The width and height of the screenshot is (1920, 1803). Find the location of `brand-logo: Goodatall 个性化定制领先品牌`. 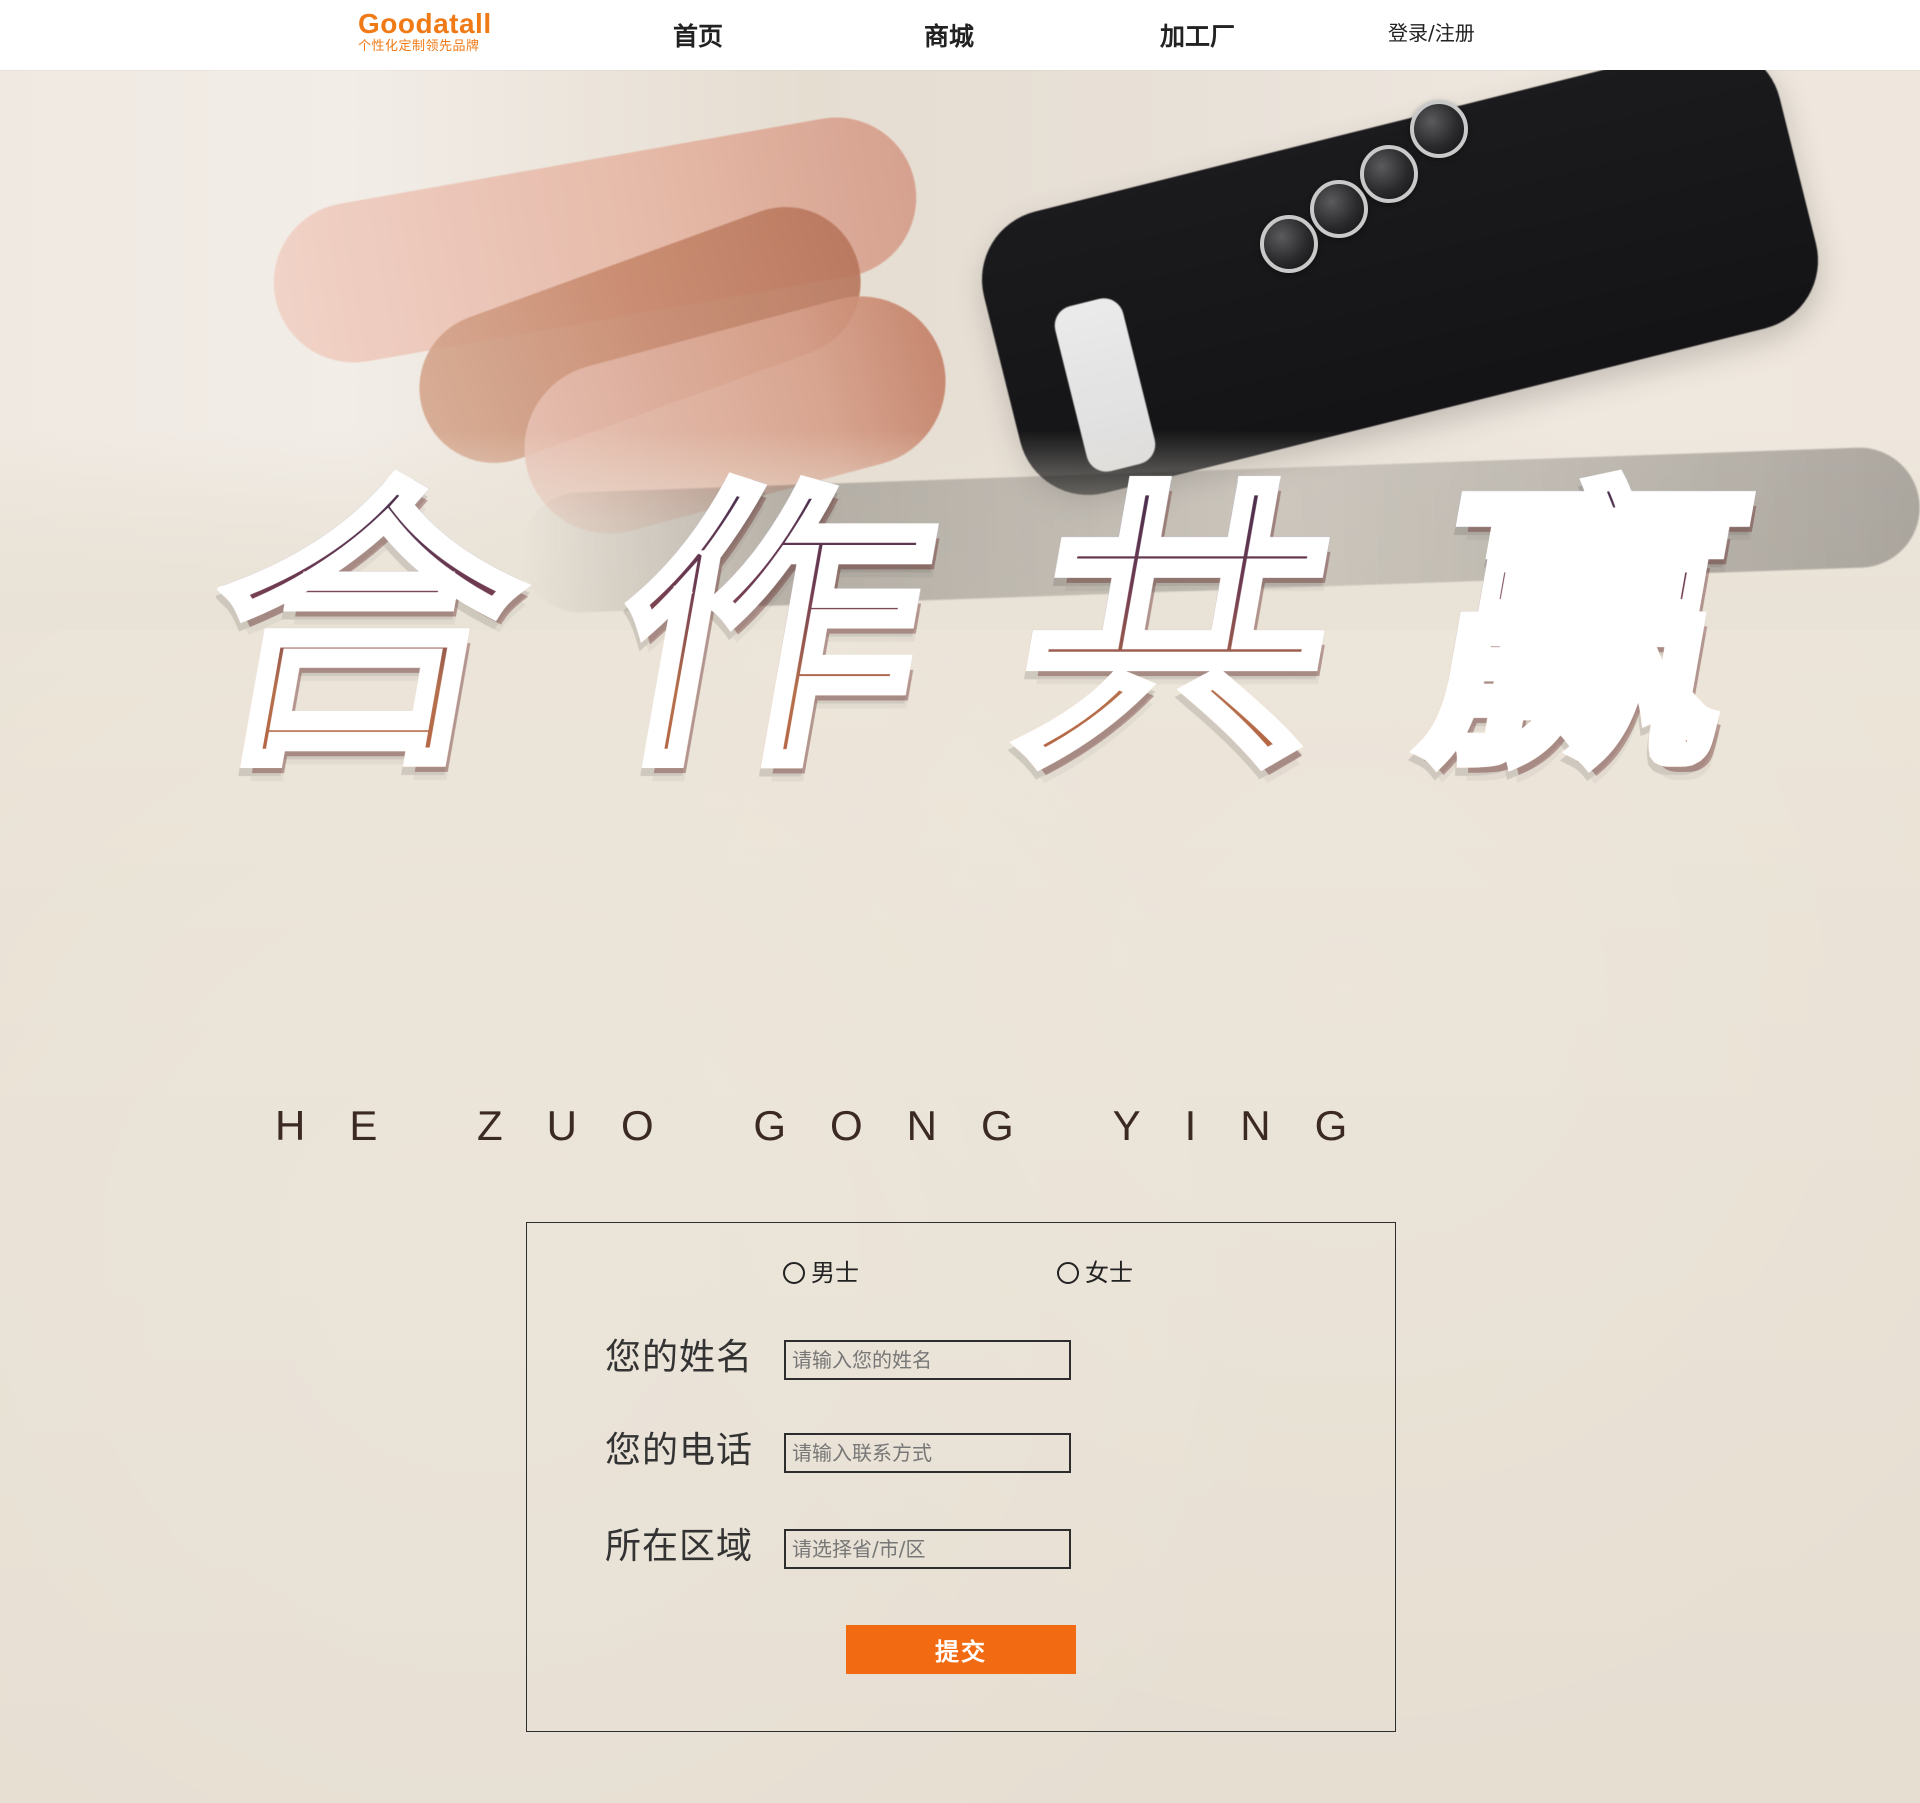

brand-logo: Goodatall 个性化定制领先品牌 is located at coordinates (443, 37).